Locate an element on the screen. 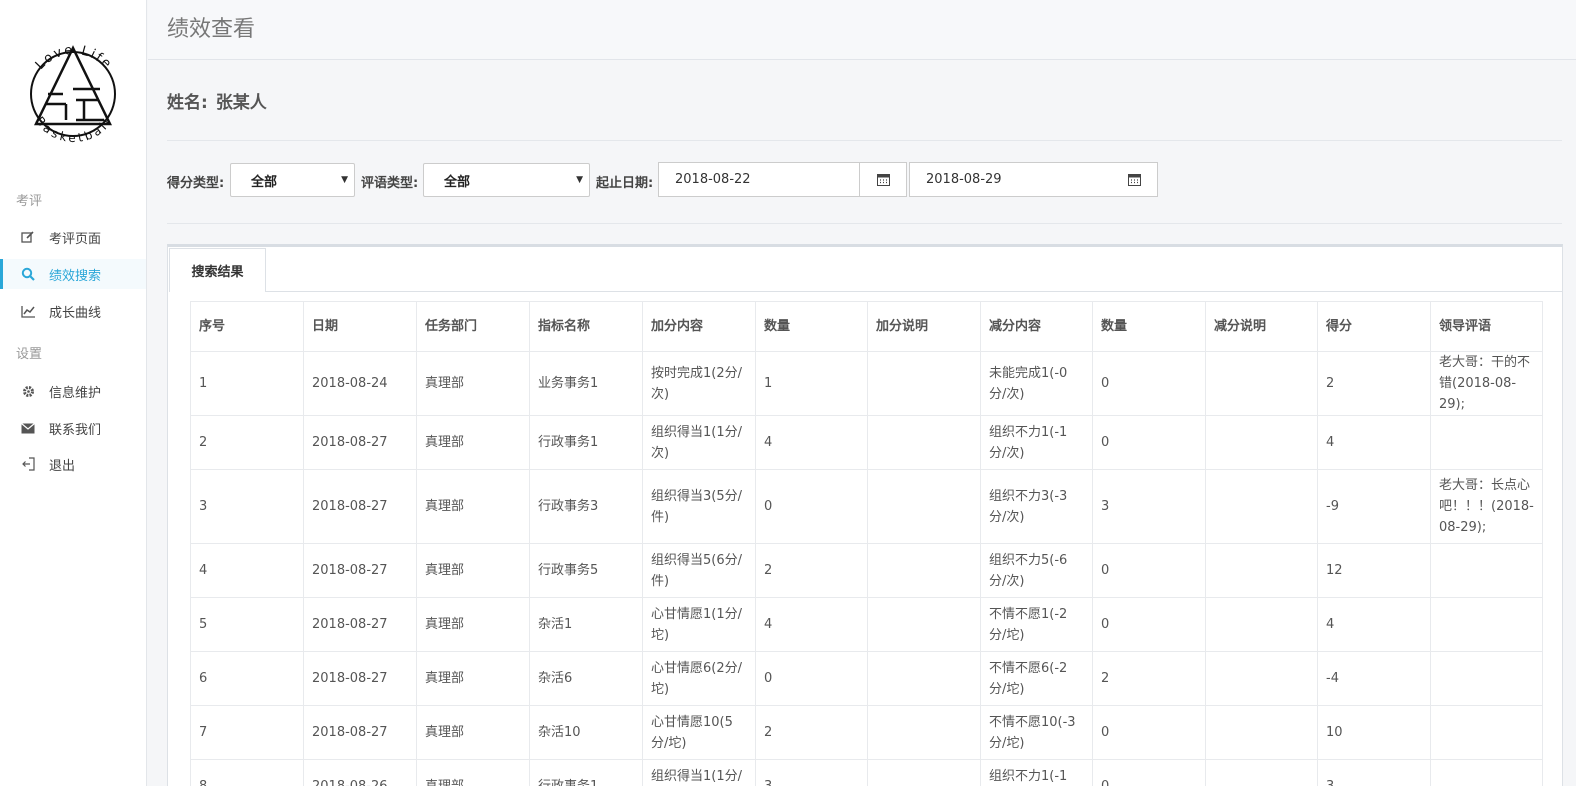  table-cell: 组织得当1(1分/次) is located at coordinates (699, 772).